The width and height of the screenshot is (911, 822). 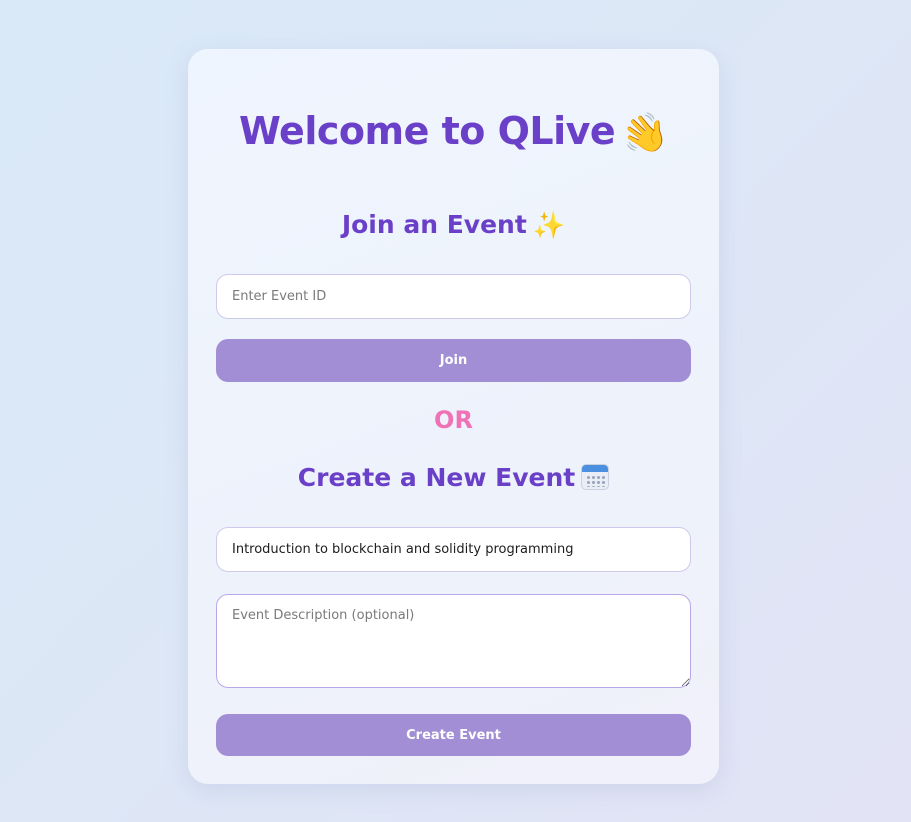 I want to click on join-section-title: Join an Event ✨, so click(x=453, y=225).